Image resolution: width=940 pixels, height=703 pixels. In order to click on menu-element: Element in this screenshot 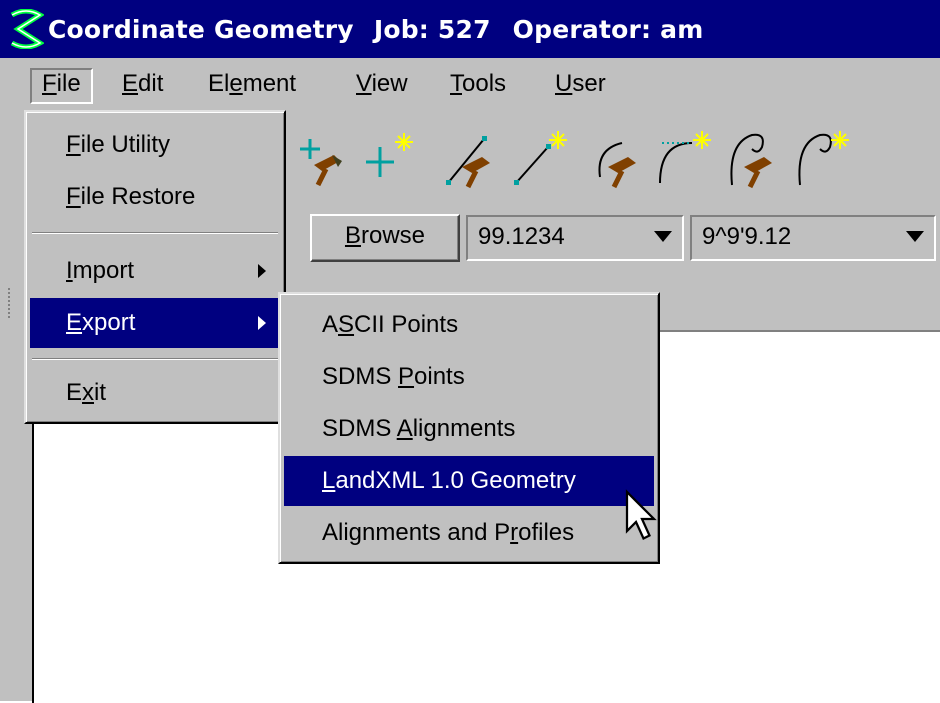, I will do `click(252, 84)`.